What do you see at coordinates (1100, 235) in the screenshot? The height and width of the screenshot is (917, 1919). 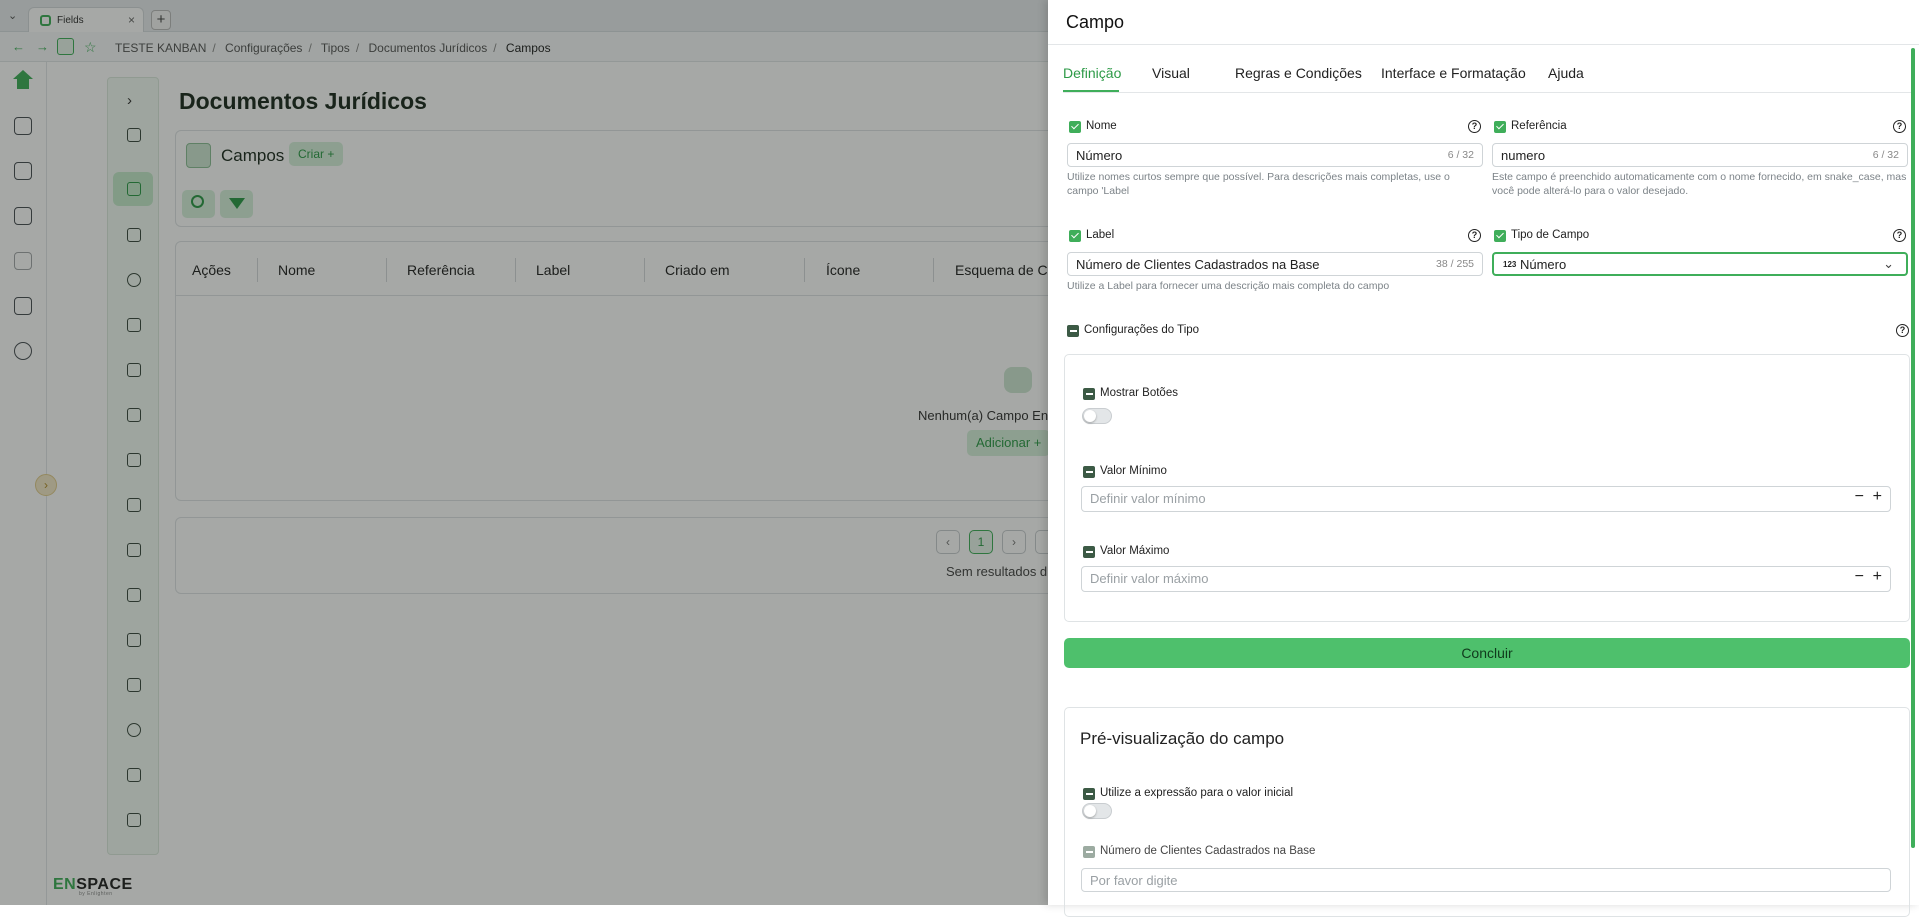 I see `label-field-label: Label` at bounding box center [1100, 235].